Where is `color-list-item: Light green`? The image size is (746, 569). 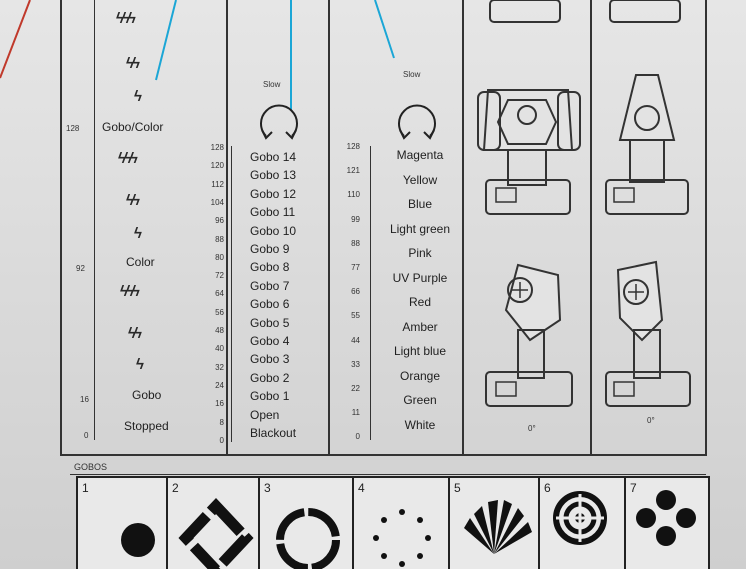
color-list-item: Light green is located at coordinates (420, 228).